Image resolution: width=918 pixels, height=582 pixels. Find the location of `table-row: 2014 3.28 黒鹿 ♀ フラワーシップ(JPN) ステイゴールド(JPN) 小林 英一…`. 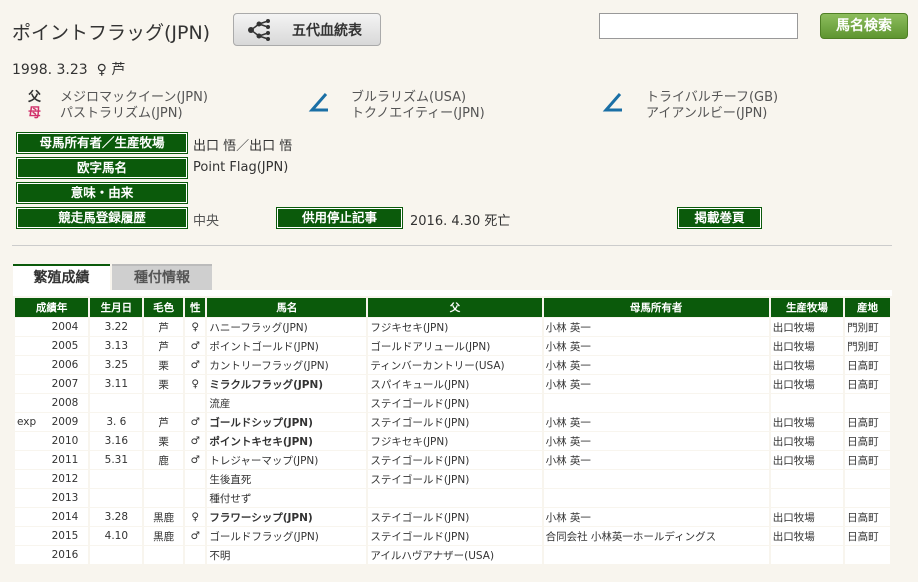

table-row: 2014 3.28 黒鹿 ♀ フラワーシップ(JPN) ステイゴールド(JPN) 小林 英一… is located at coordinates (452, 517).